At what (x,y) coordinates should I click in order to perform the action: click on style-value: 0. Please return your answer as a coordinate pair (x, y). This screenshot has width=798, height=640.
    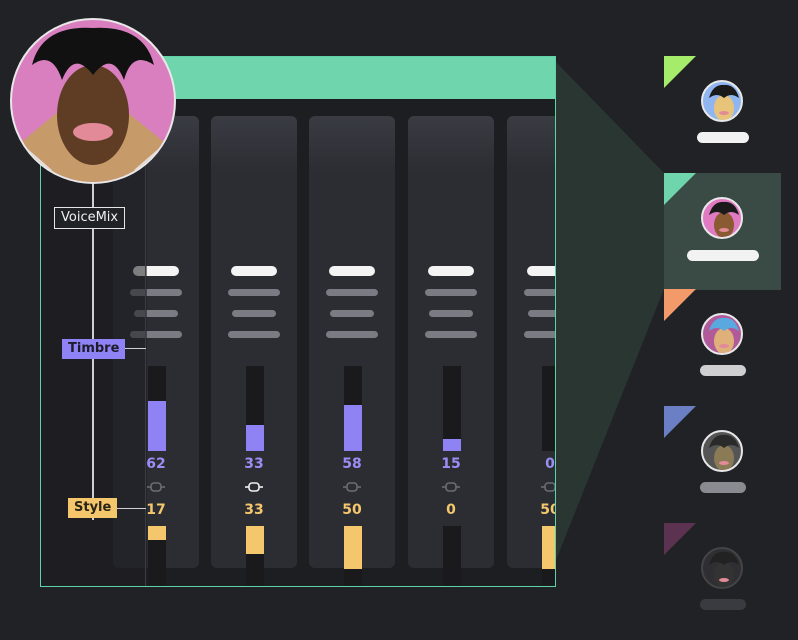
    Looking at the image, I should click on (451, 510).